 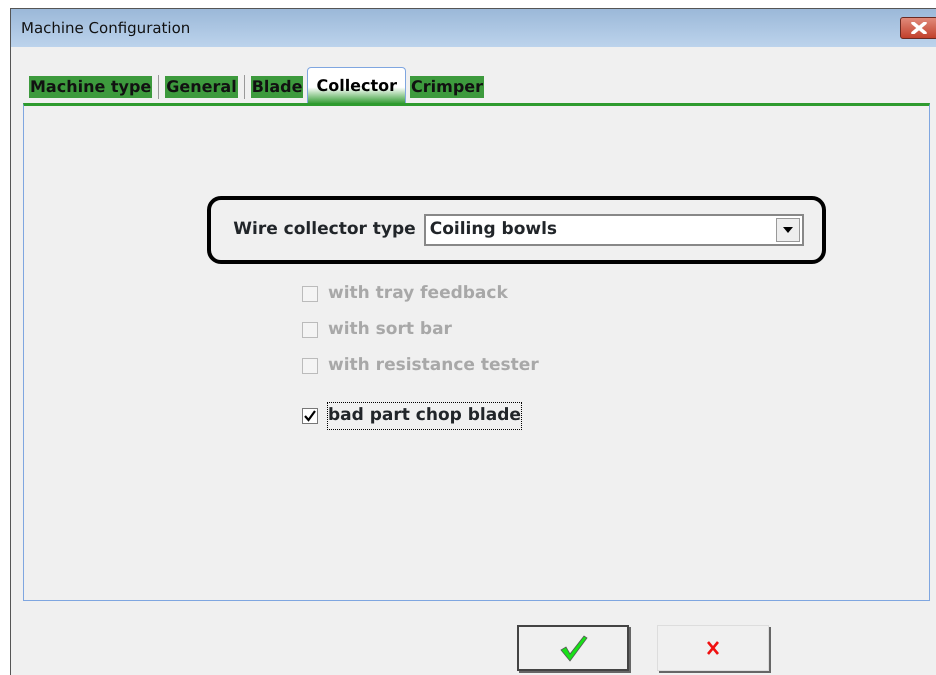 I want to click on ok-button, so click(x=573, y=648).